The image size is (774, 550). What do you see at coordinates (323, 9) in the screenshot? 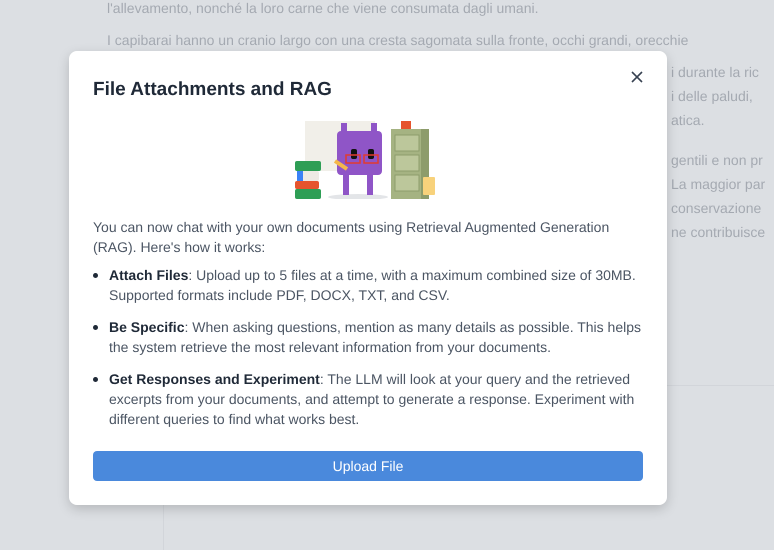
I see `background-text: l'allevamento, nonché la loro carne che viene consumata dagli umani.` at bounding box center [323, 9].